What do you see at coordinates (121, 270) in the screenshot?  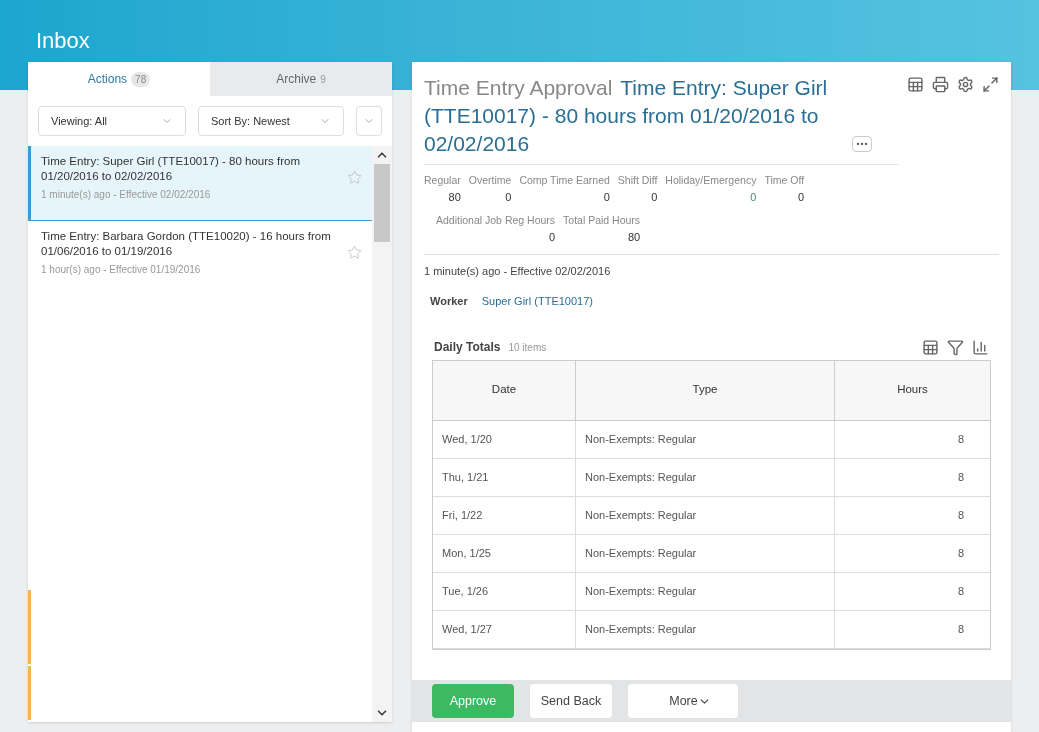 I see `item-meta: 1 hour(s) ago - Effective 01/19/2016` at bounding box center [121, 270].